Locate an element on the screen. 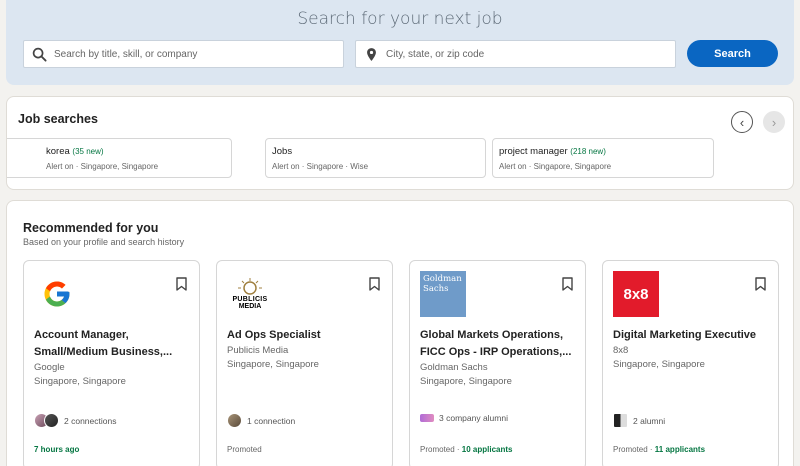 The width and height of the screenshot is (800, 466). logo-wordmark: MEDIA is located at coordinates (250, 306).